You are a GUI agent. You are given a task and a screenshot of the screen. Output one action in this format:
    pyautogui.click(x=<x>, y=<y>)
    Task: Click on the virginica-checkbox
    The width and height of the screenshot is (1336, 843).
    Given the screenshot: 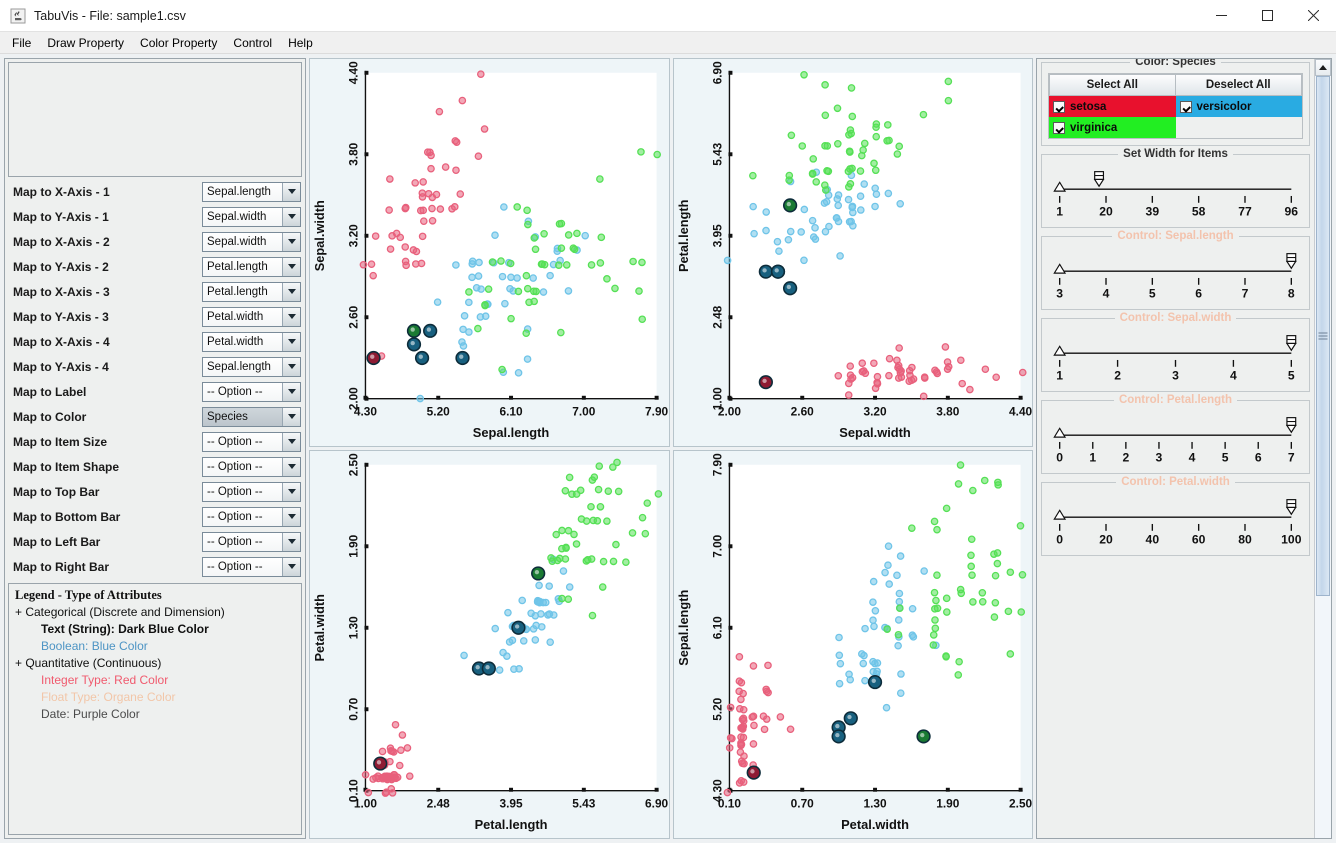 What is the action you would take?
    pyautogui.click(x=1059, y=127)
    